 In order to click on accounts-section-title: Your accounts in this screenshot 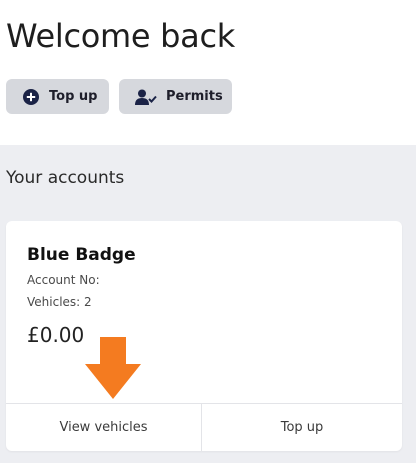, I will do `click(65, 178)`.